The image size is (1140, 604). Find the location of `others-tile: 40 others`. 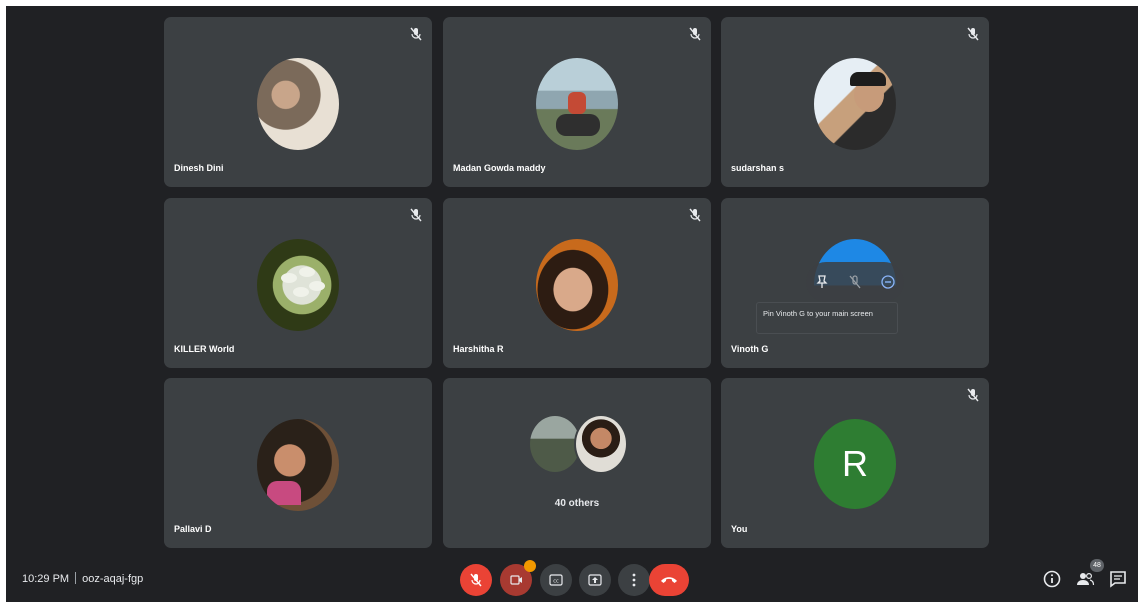

others-tile: 40 others is located at coordinates (577, 463).